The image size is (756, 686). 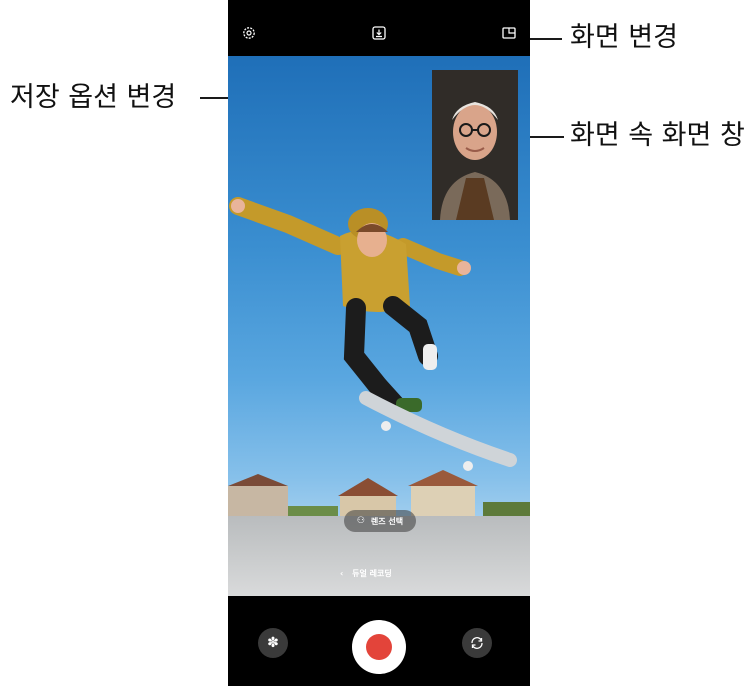 I want to click on pip-person, so click(x=475, y=145).